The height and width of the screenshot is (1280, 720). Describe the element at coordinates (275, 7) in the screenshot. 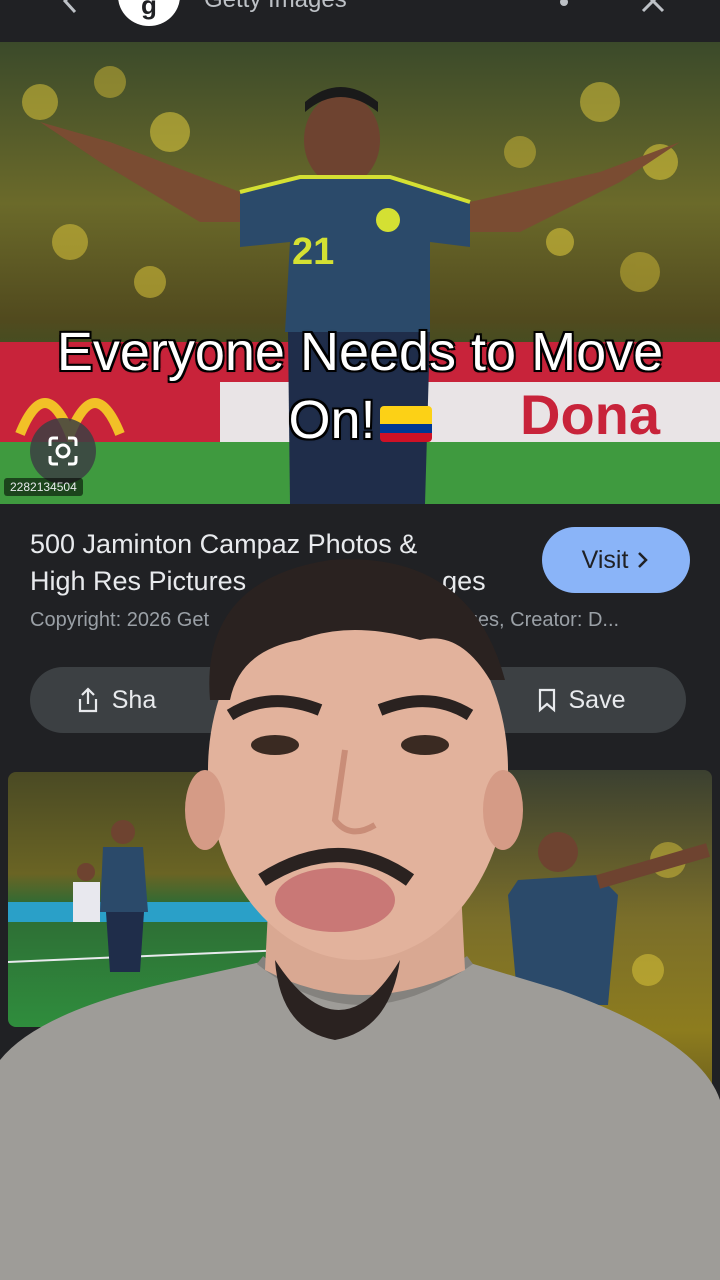

I see `site-name: Getty Images` at that location.